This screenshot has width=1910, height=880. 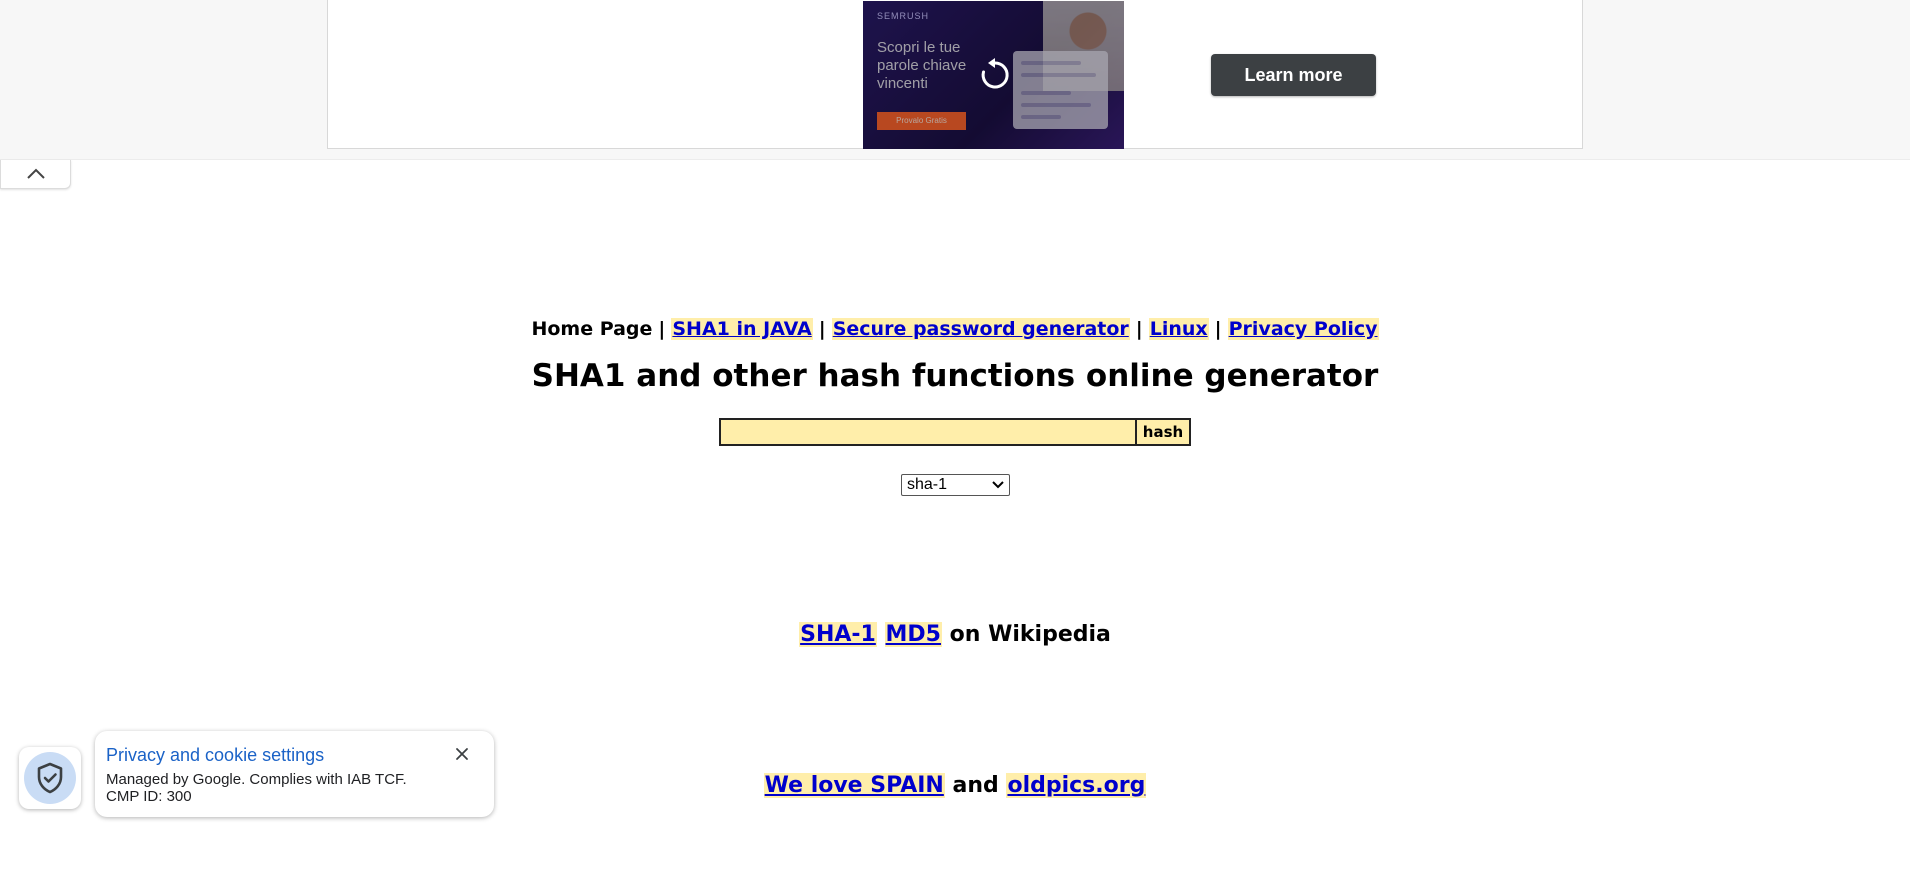 I want to click on wiki-link-md5: MD5, so click(x=913, y=634).